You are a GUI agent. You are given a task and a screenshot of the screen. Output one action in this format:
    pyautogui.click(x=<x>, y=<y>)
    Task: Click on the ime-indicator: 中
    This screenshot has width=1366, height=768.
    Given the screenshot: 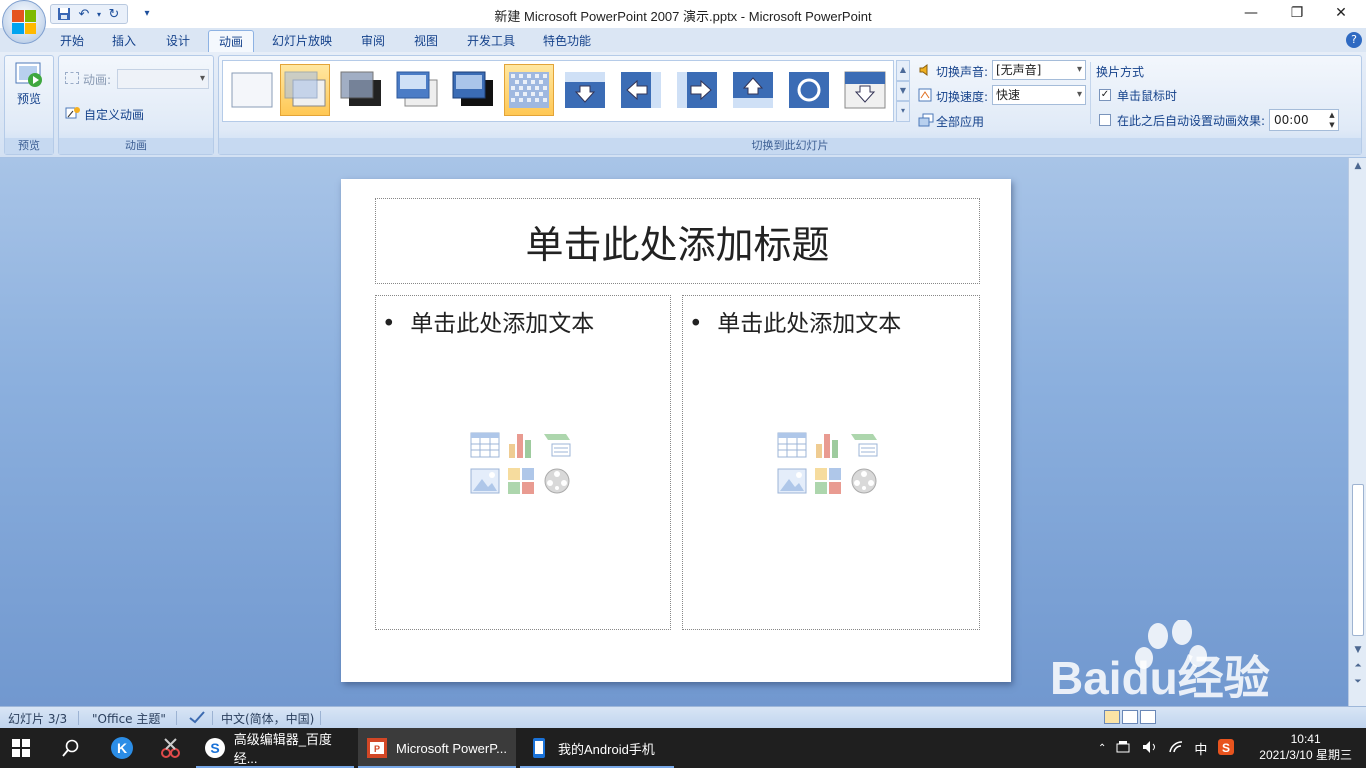 What is the action you would take?
    pyautogui.click(x=1200, y=748)
    